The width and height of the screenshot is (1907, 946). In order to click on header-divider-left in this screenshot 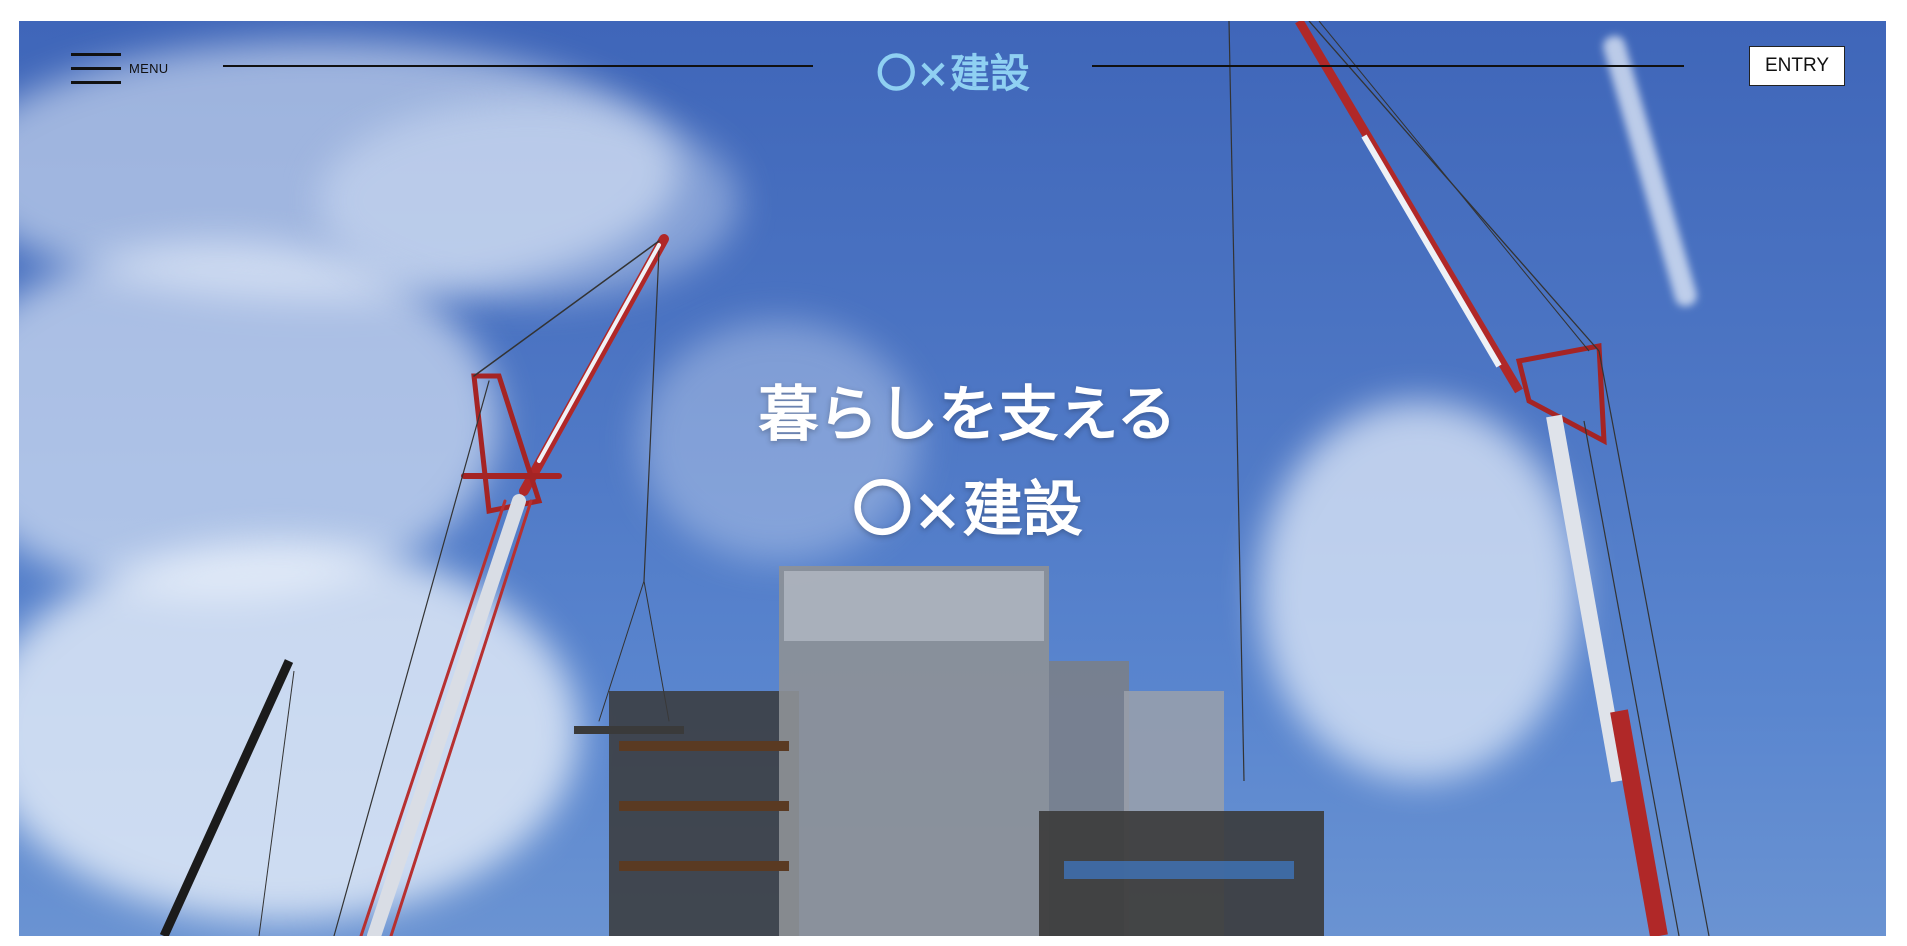, I will do `click(518, 66)`.